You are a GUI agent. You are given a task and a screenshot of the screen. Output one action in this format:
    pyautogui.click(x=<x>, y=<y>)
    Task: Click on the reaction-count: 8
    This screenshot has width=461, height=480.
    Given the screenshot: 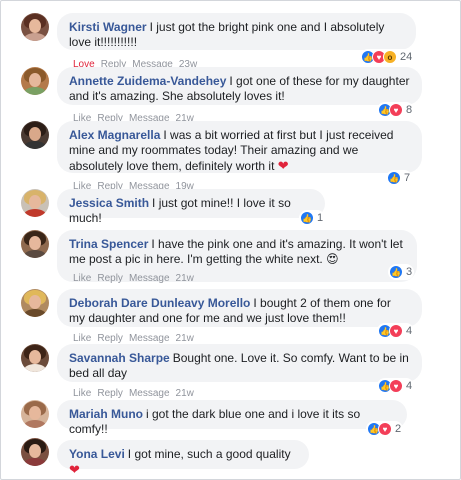 What is the action you would take?
    pyautogui.click(x=409, y=110)
    